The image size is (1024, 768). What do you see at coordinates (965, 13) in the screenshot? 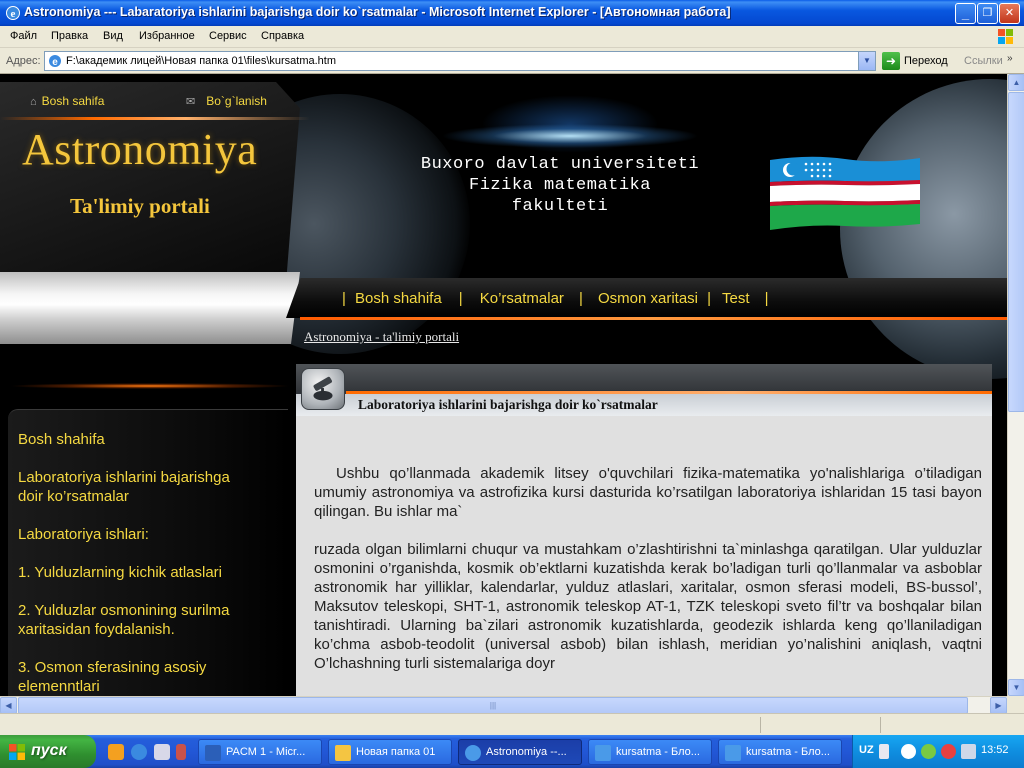
I see `minimize-button: _` at bounding box center [965, 13].